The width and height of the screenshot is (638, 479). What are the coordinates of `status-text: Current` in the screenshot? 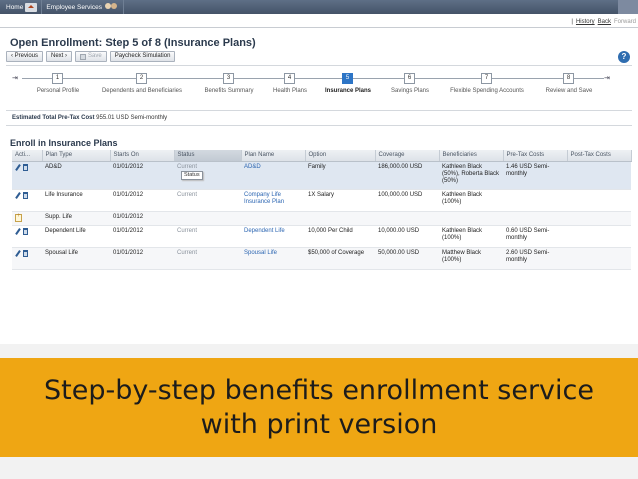 It's located at (187, 166).